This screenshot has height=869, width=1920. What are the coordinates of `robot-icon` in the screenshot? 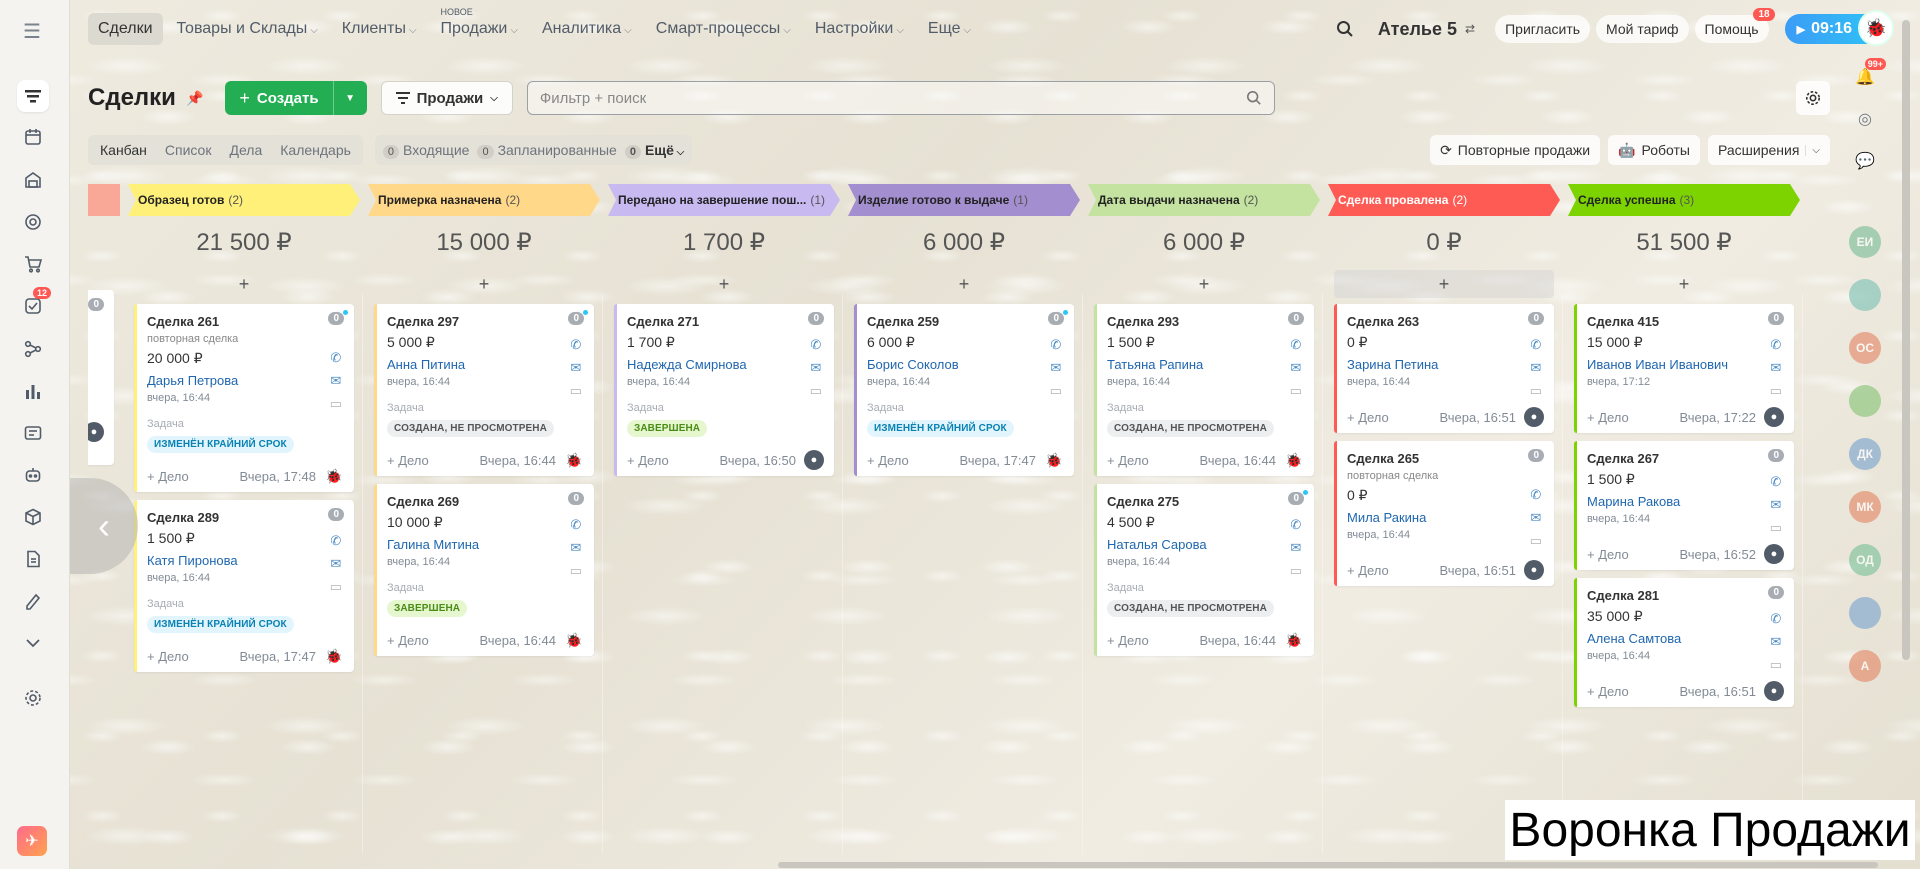 It's located at (33, 475).